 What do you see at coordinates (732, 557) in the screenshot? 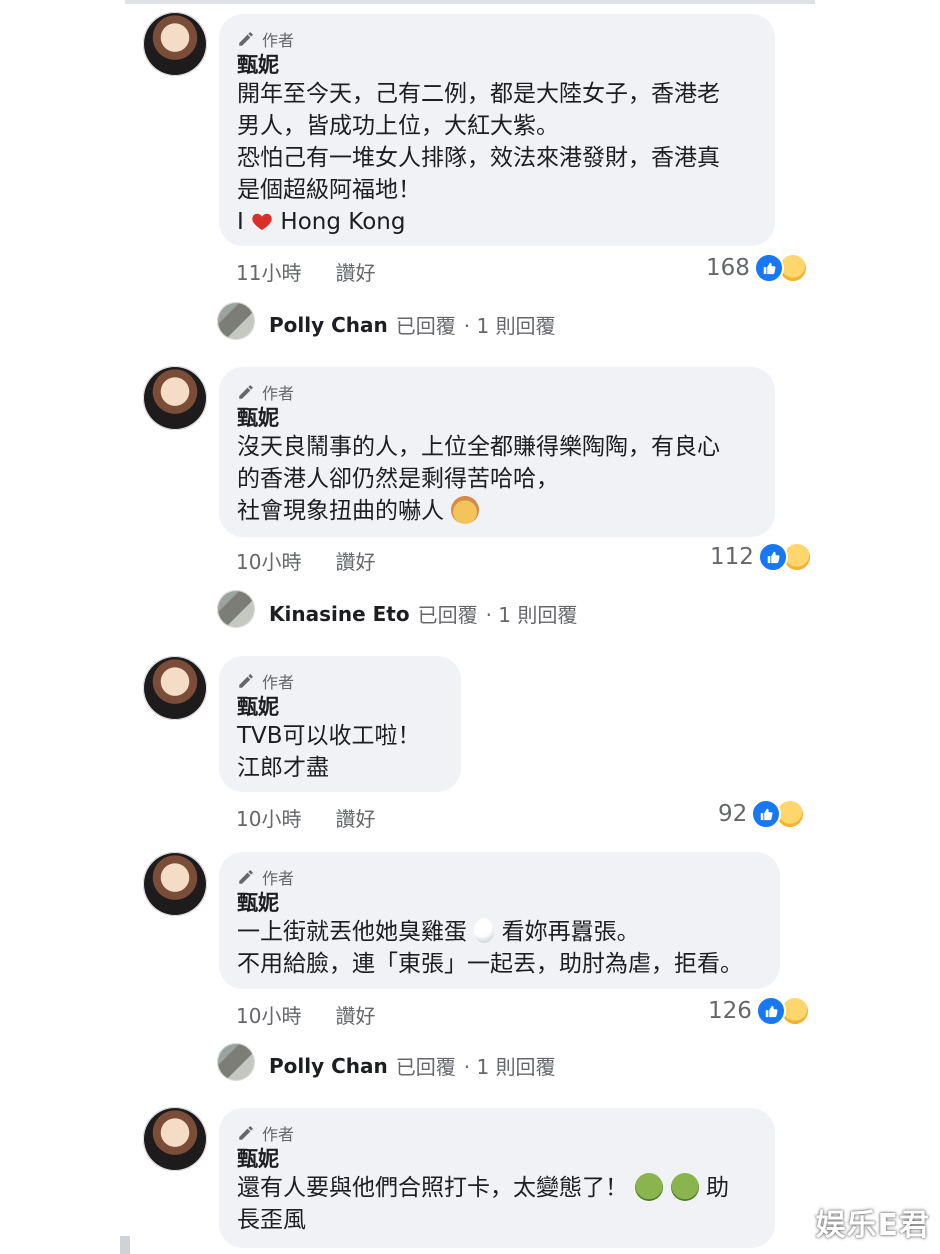
I see `reaction-count: 112` at bounding box center [732, 557].